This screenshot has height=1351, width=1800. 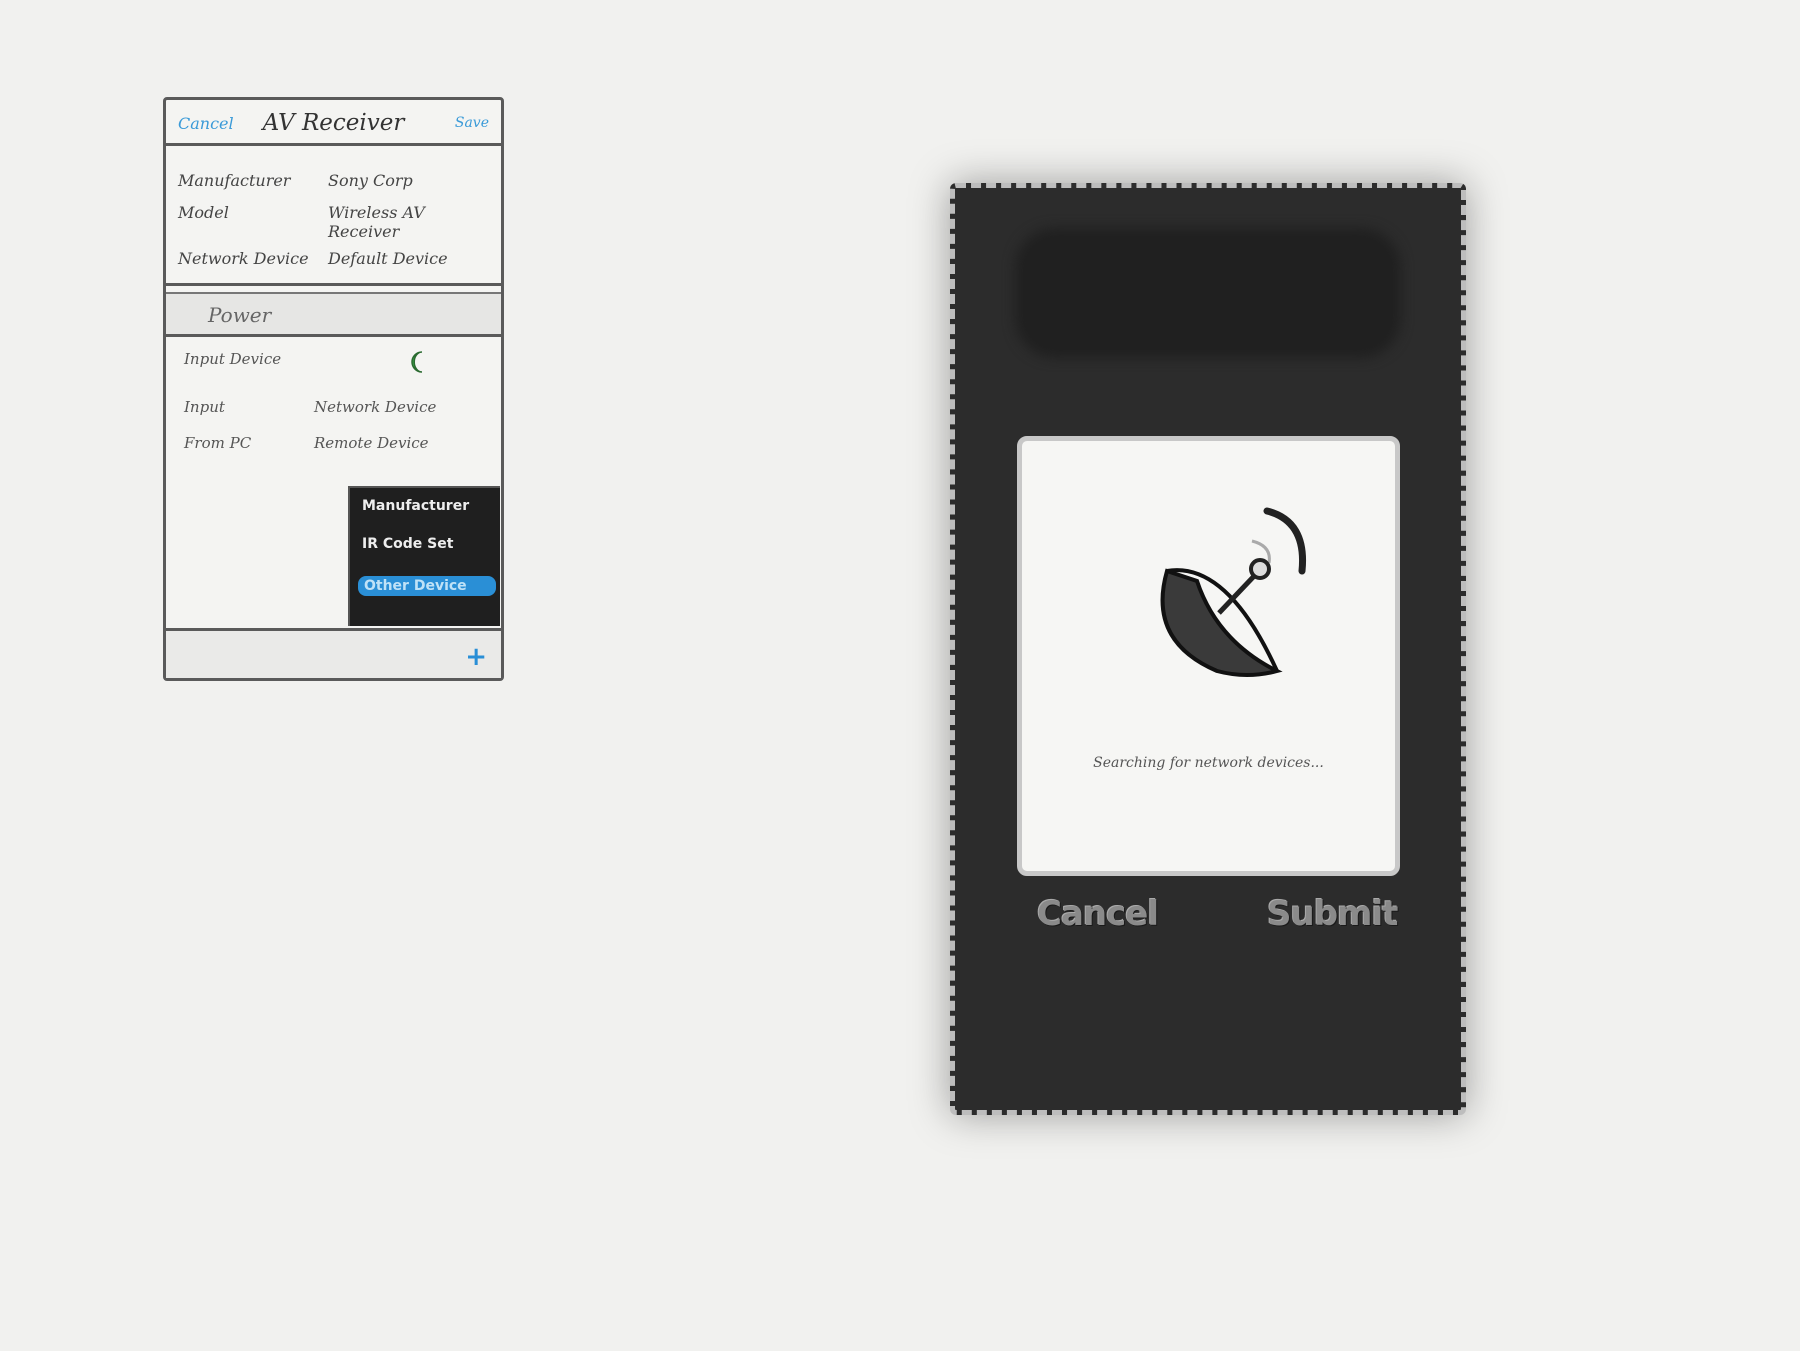 I want to click on popup-option-other-device: Other Device, so click(x=427, y=586).